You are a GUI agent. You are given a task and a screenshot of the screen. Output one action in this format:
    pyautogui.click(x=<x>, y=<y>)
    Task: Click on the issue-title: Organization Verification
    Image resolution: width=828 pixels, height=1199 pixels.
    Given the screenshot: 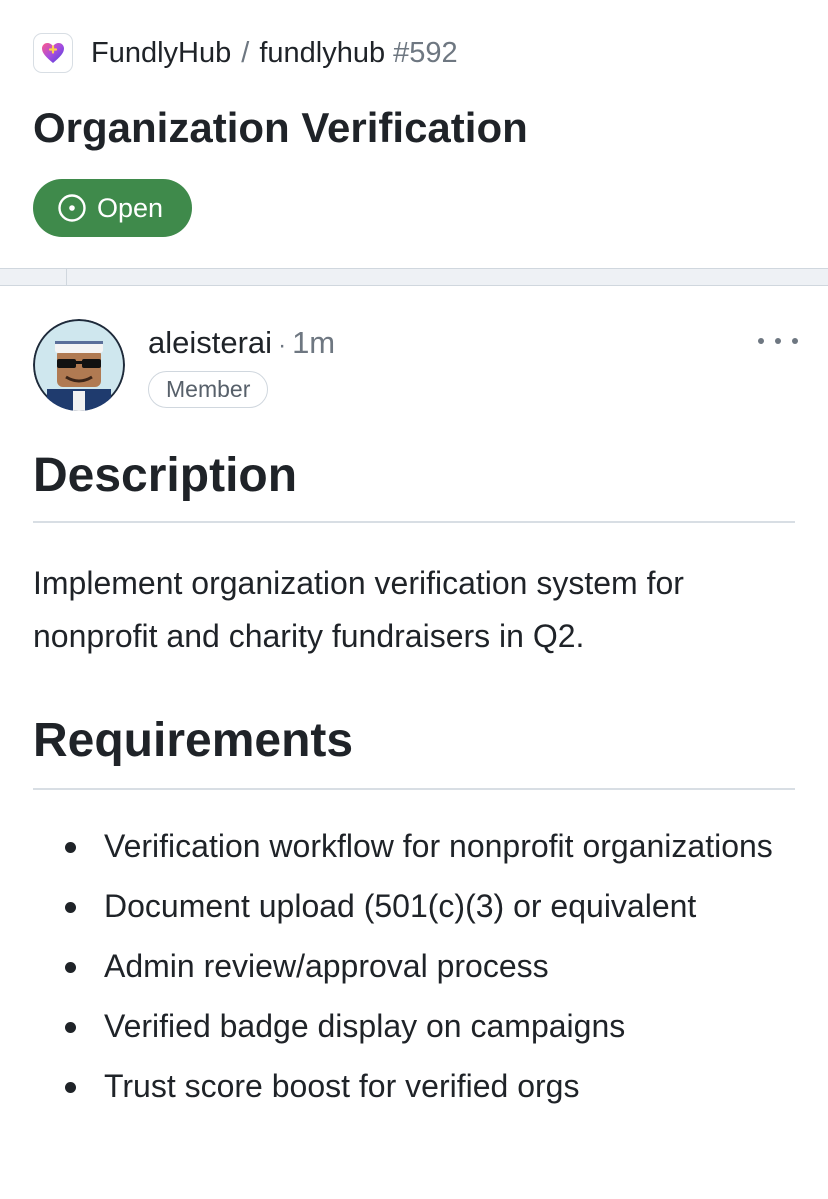 What is the action you would take?
    pyautogui.click(x=280, y=127)
    